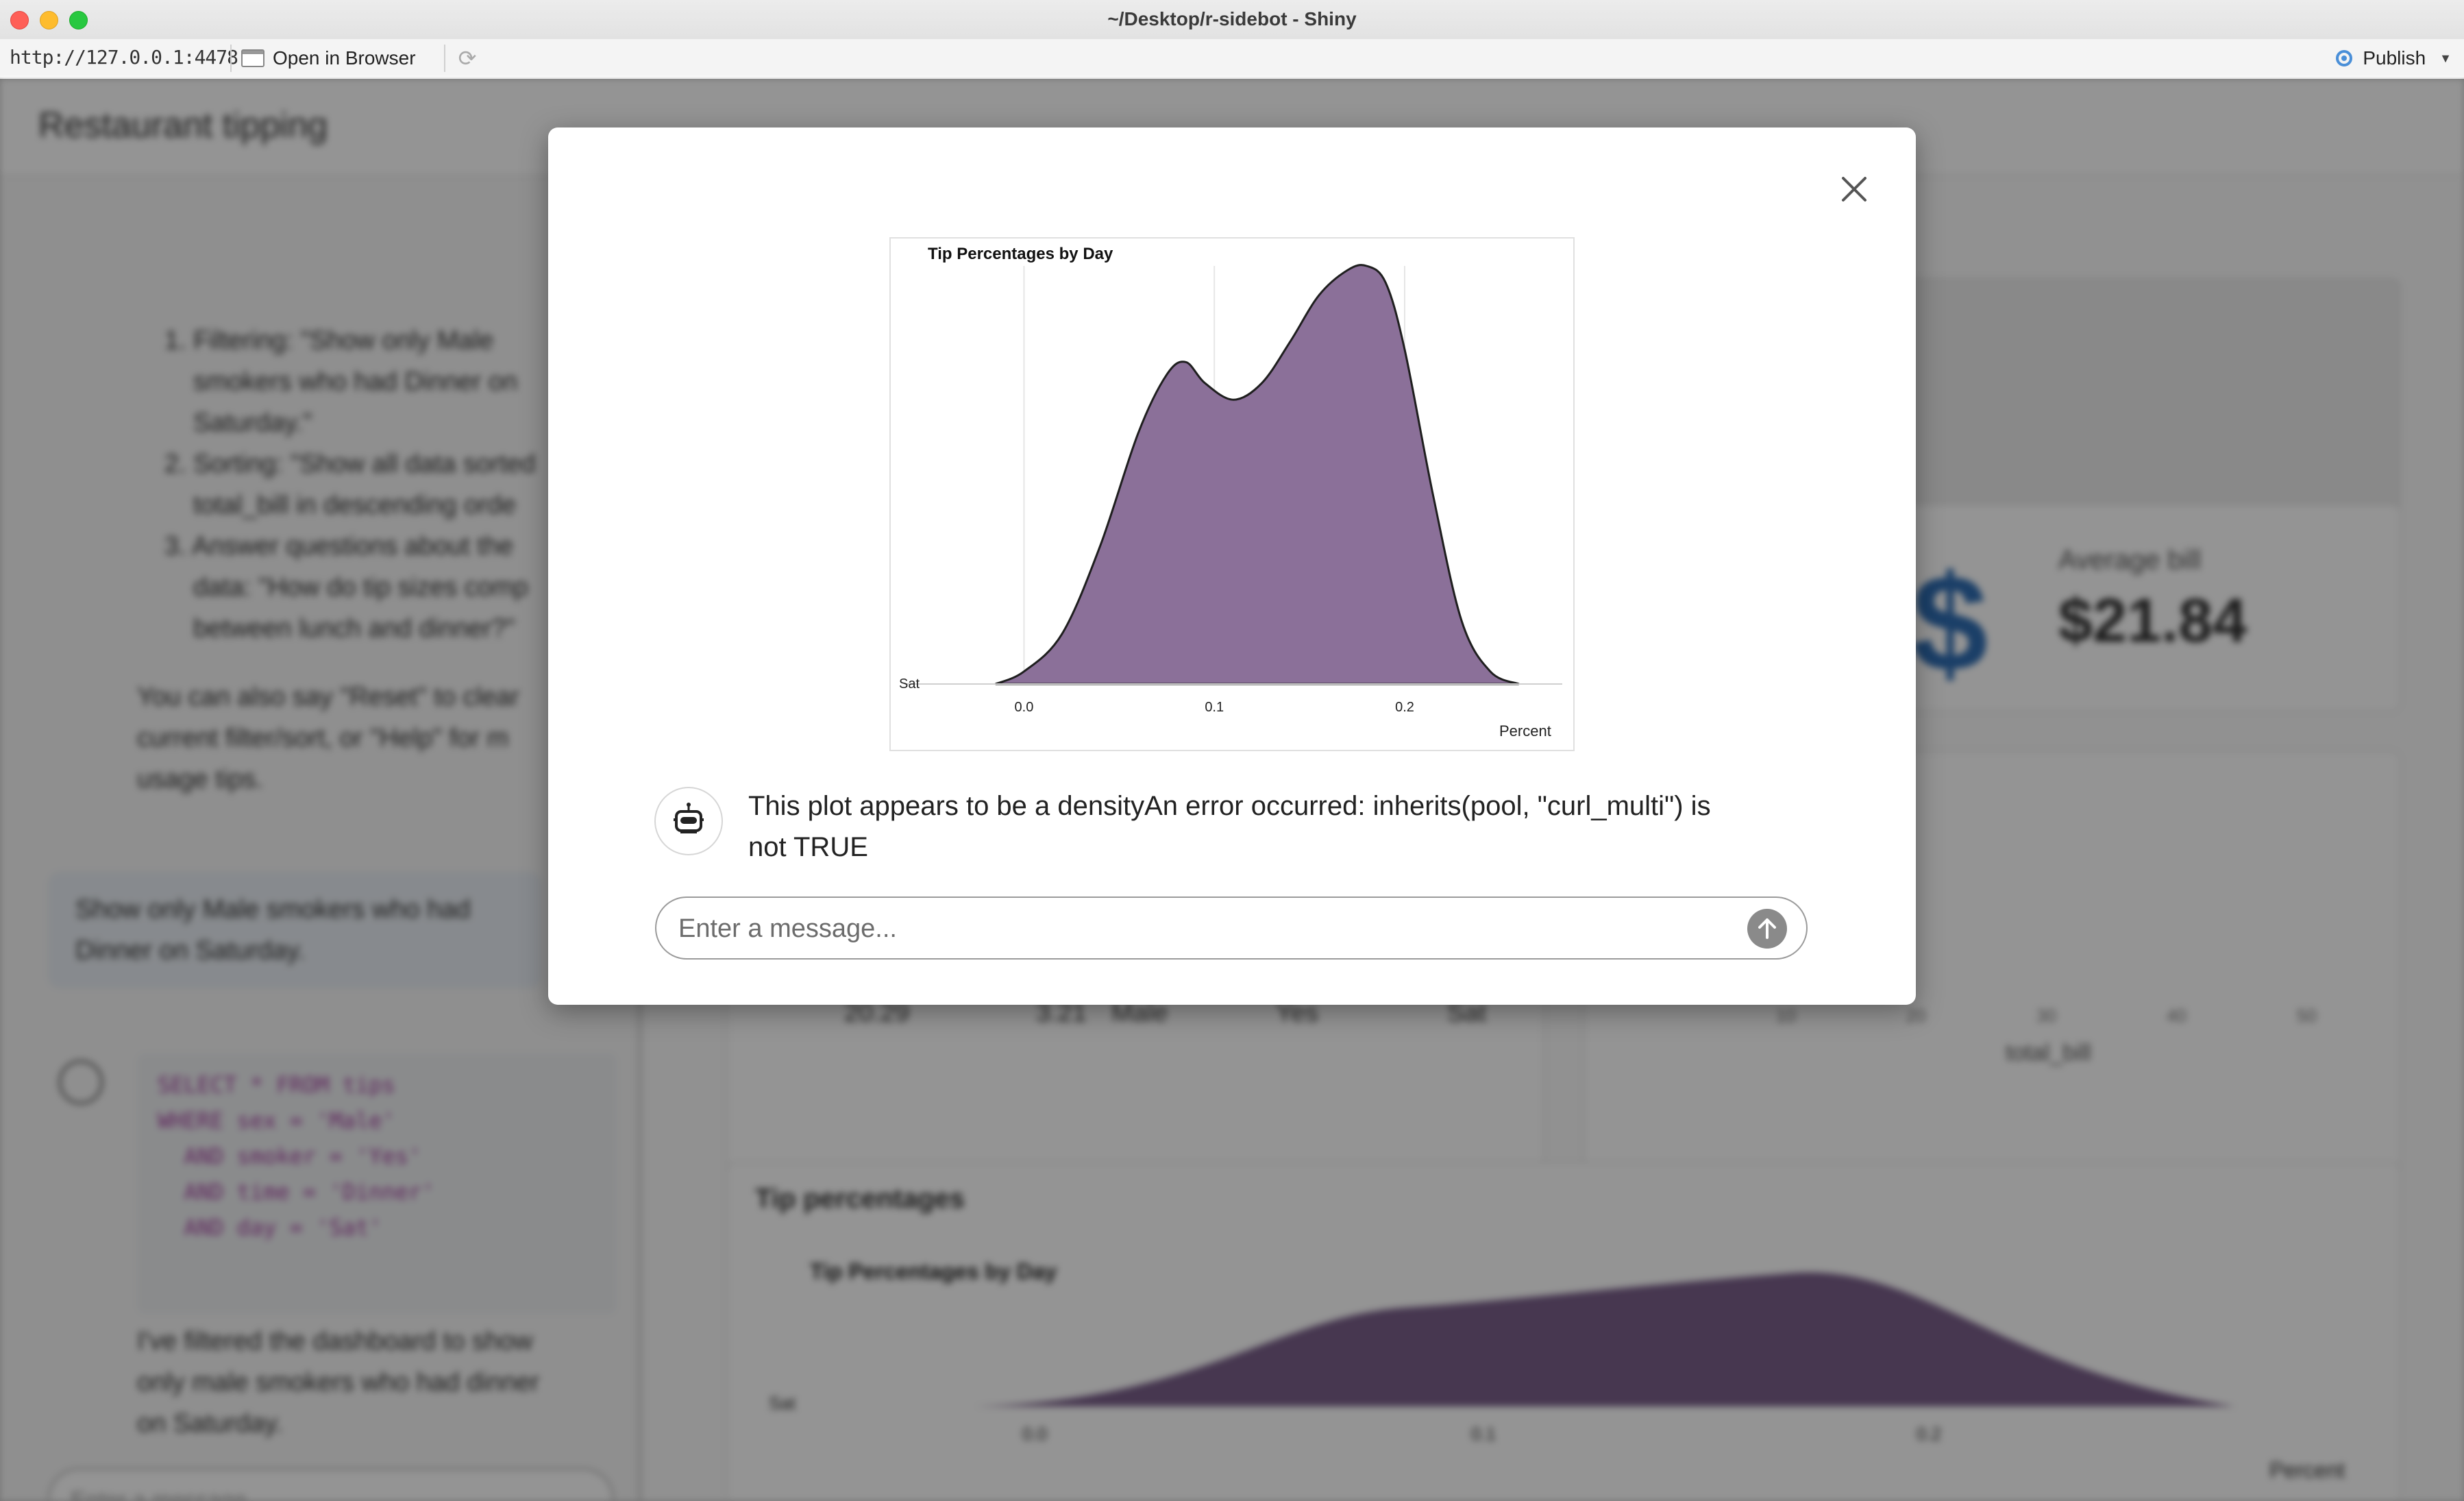 The height and width of the screenshot is (1501, 2464). Describe the element at coordinates (1854, 189) in the screenshot. I see `close-icon` at that location.